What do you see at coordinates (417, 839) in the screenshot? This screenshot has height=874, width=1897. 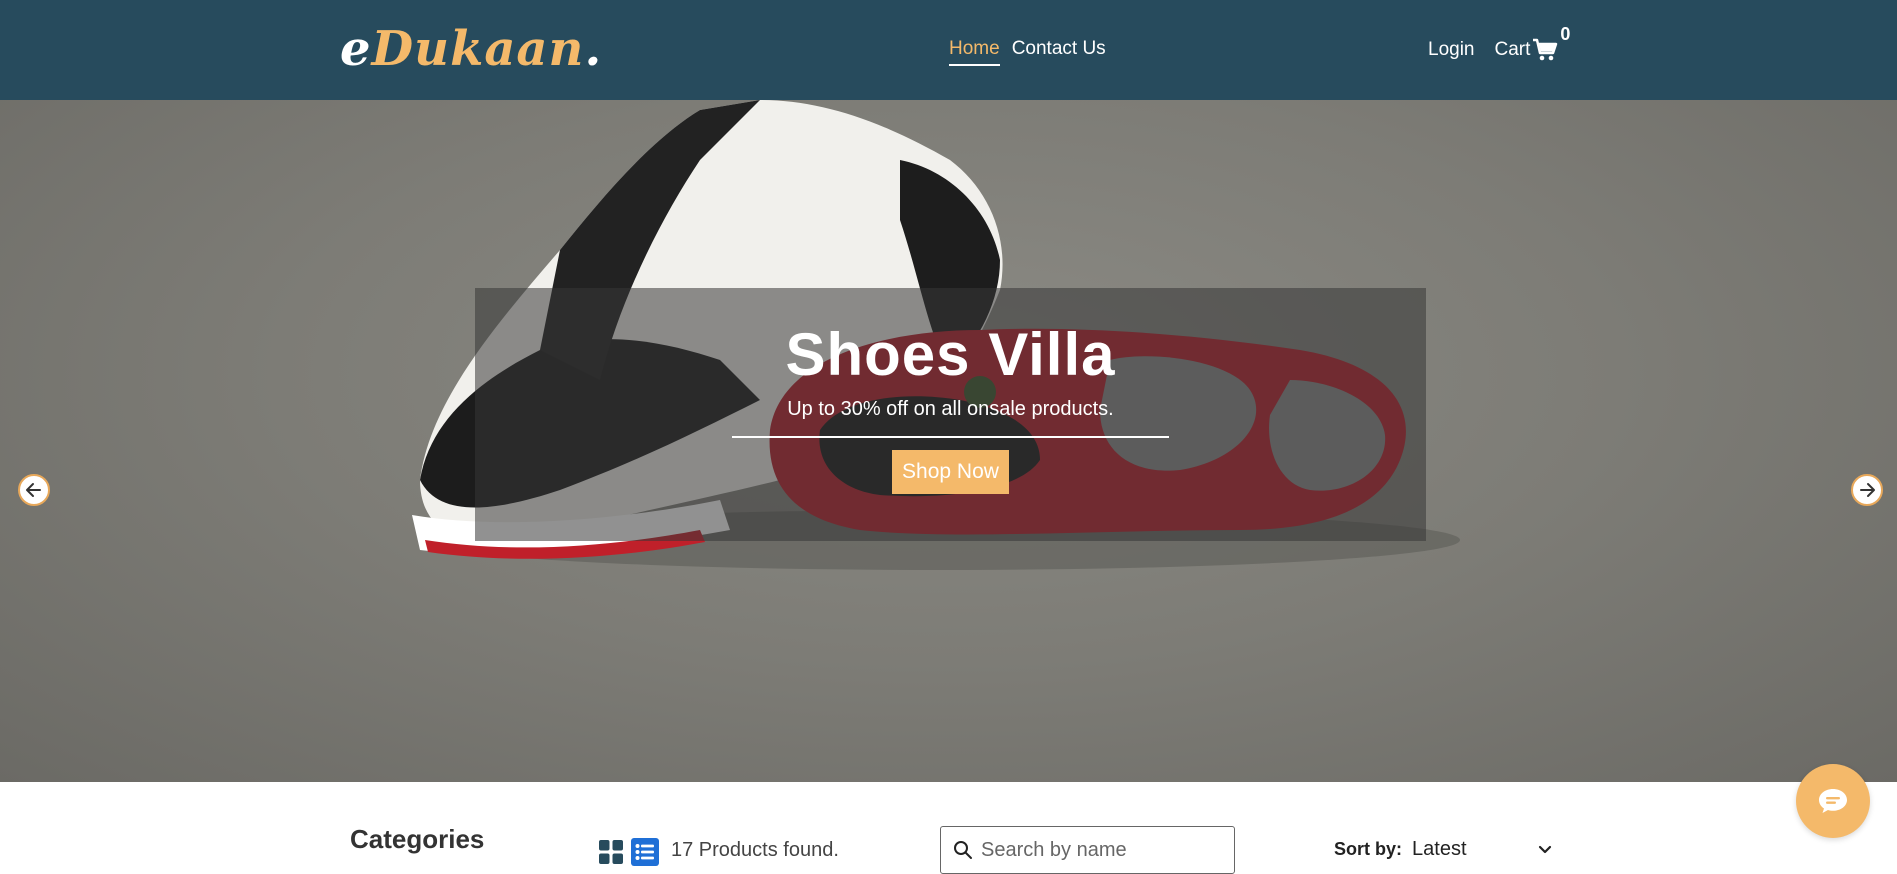 I see `categories-heading: Categories` at bounding box center [417, 839].